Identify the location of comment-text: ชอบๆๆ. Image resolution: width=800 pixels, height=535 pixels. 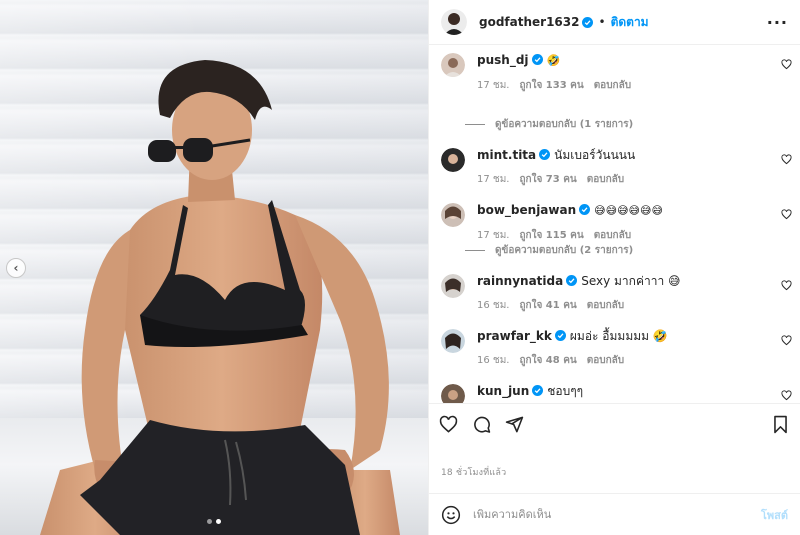
(565, 391).